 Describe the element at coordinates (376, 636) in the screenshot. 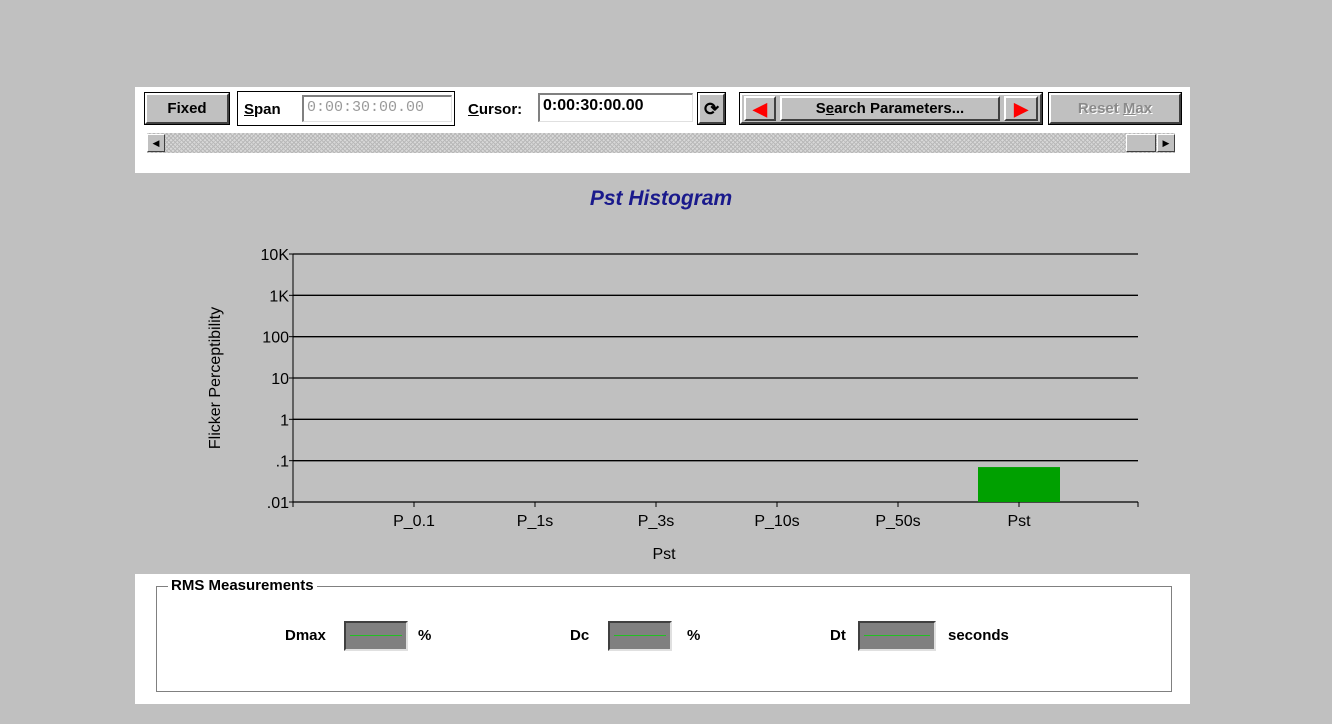

I see `dmax-value` at that location.